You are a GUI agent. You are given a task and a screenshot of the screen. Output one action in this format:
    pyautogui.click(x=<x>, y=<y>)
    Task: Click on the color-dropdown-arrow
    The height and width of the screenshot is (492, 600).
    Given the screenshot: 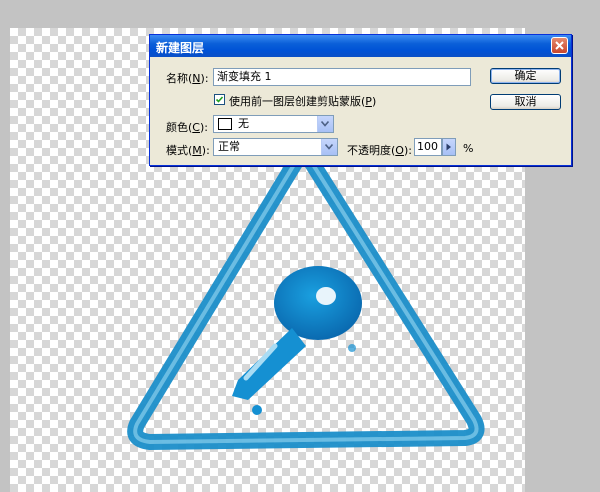 What is the action you would take?
    pyautogui.click(x=325, y=124)
    